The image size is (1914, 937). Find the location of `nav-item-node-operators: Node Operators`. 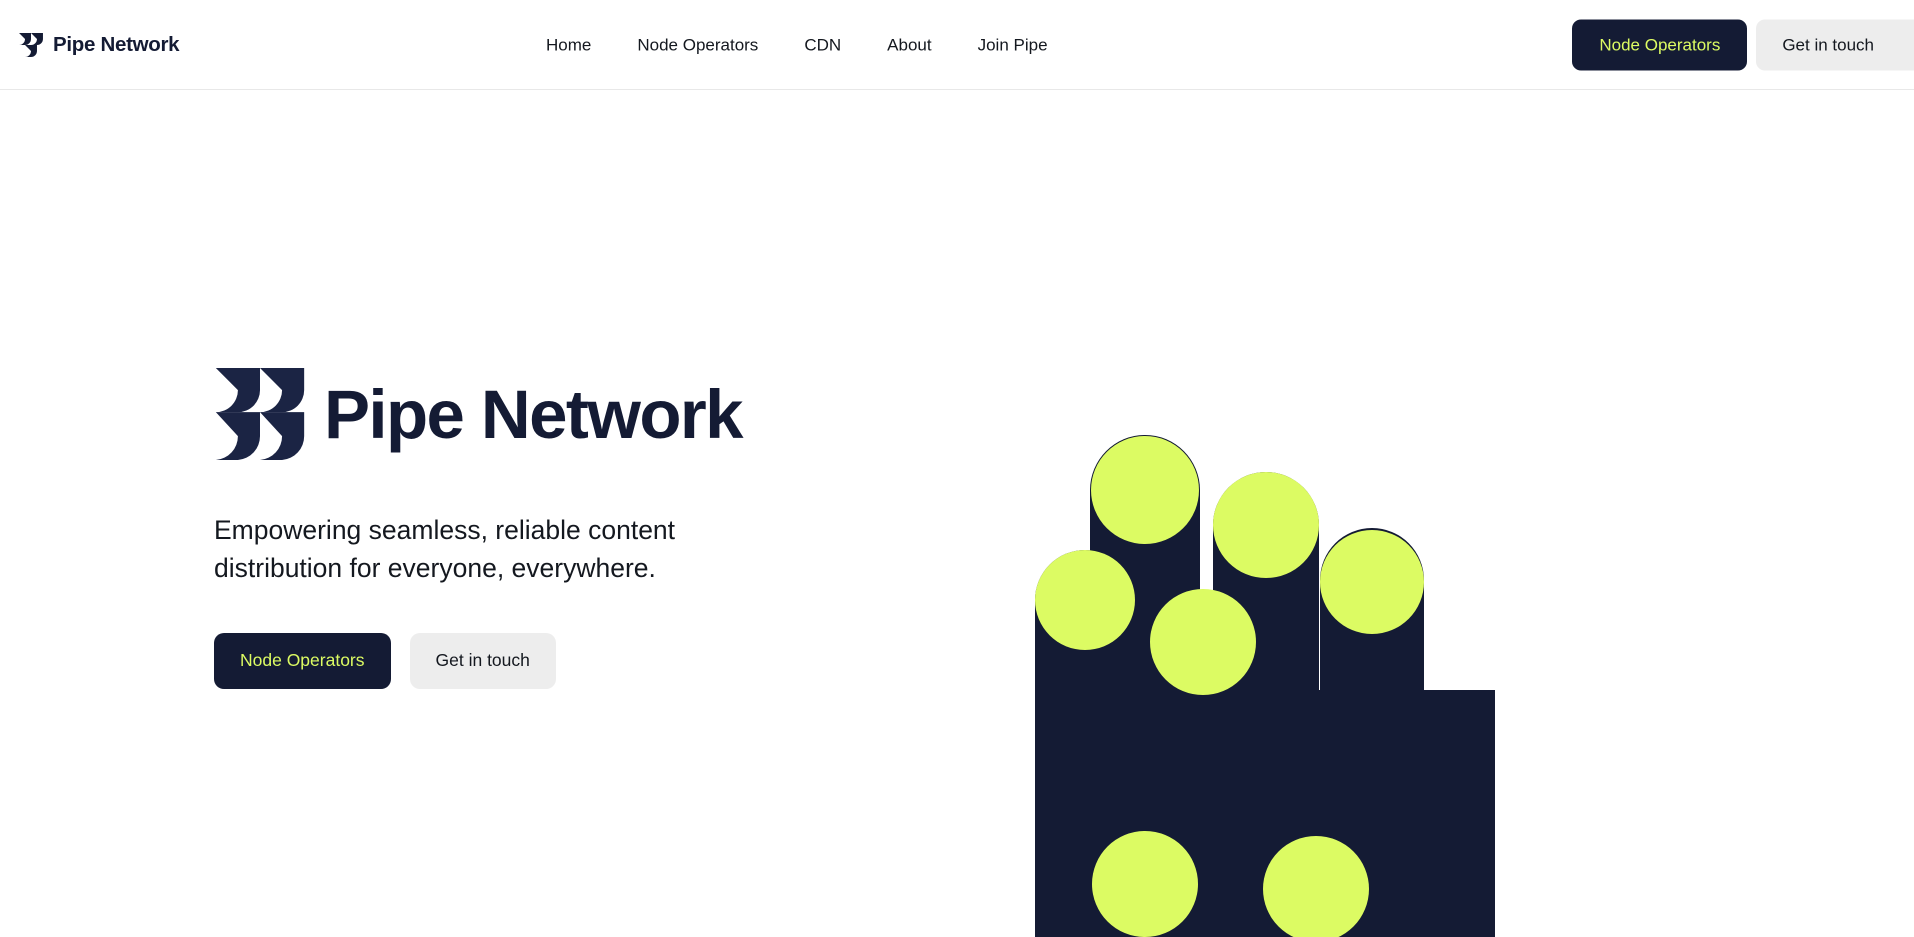

nav-item-node-operators: Node Operators is located at coordinates (697, 44).